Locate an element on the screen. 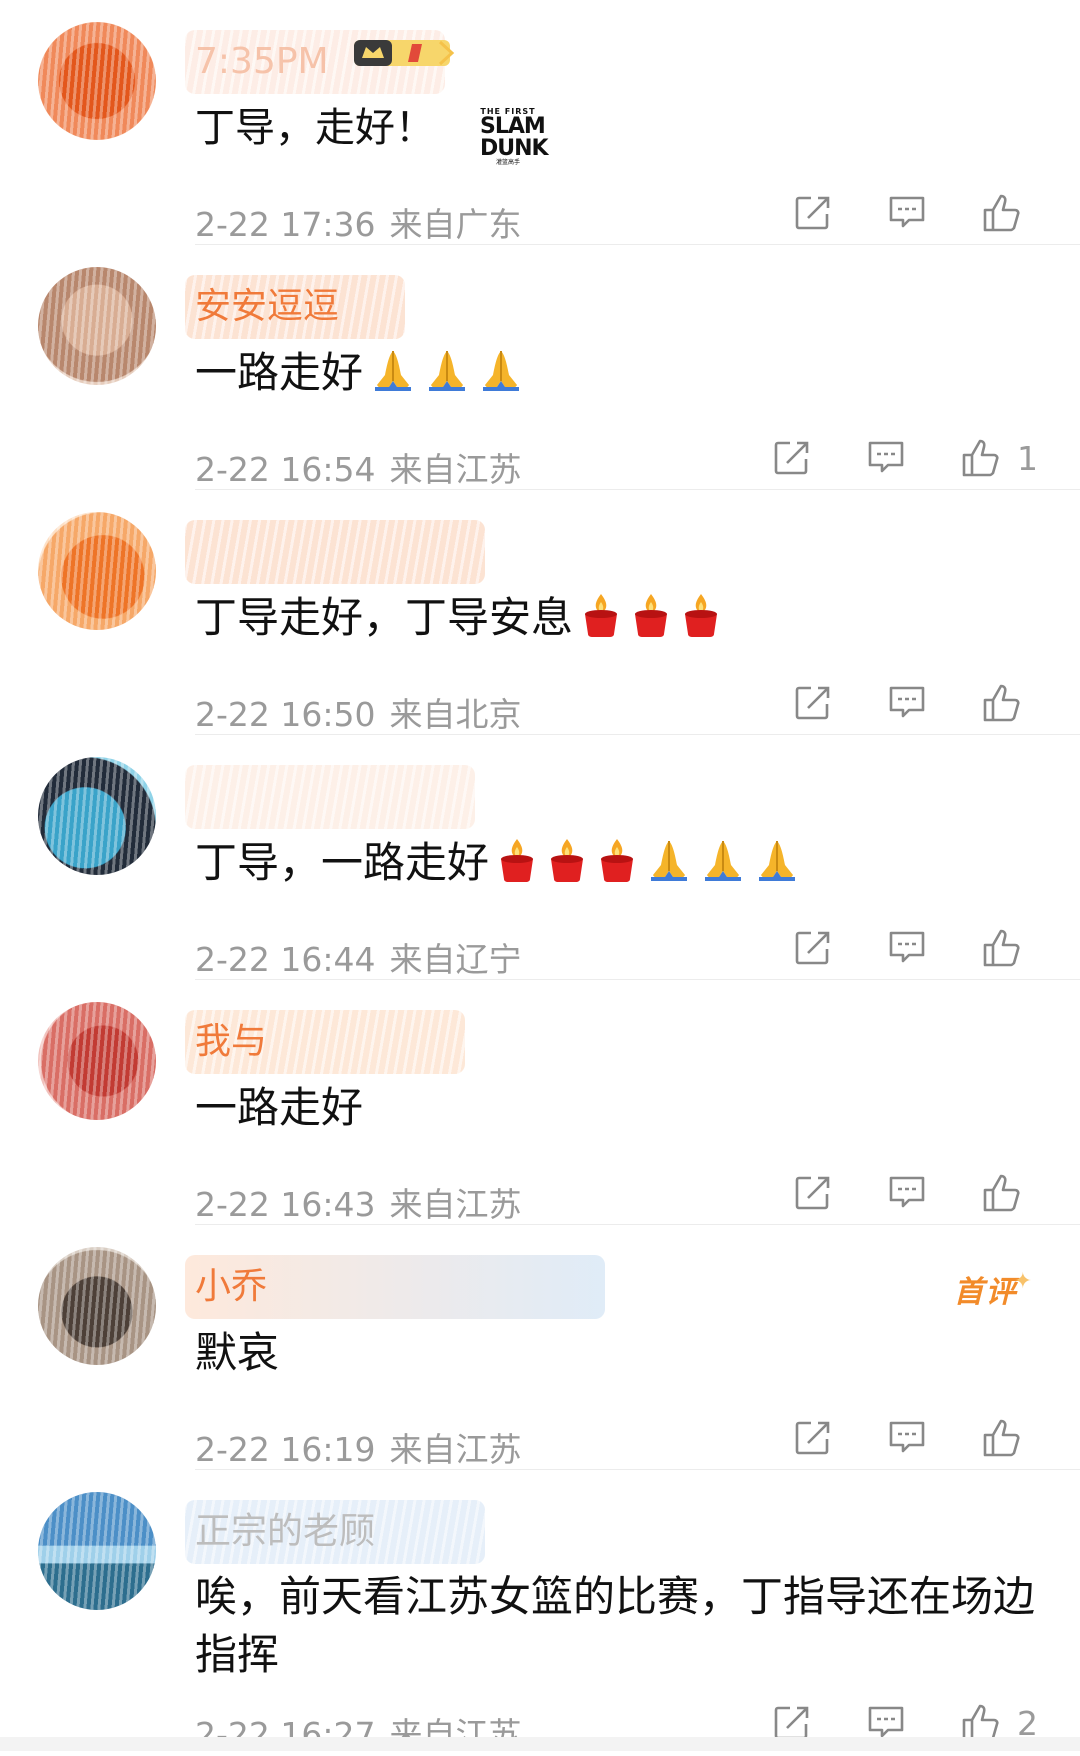 Image resolution: width=1080 pixels, height=1756 pixels. comment-body: 丁导，一路走好 is located at coordinates (620, 866).